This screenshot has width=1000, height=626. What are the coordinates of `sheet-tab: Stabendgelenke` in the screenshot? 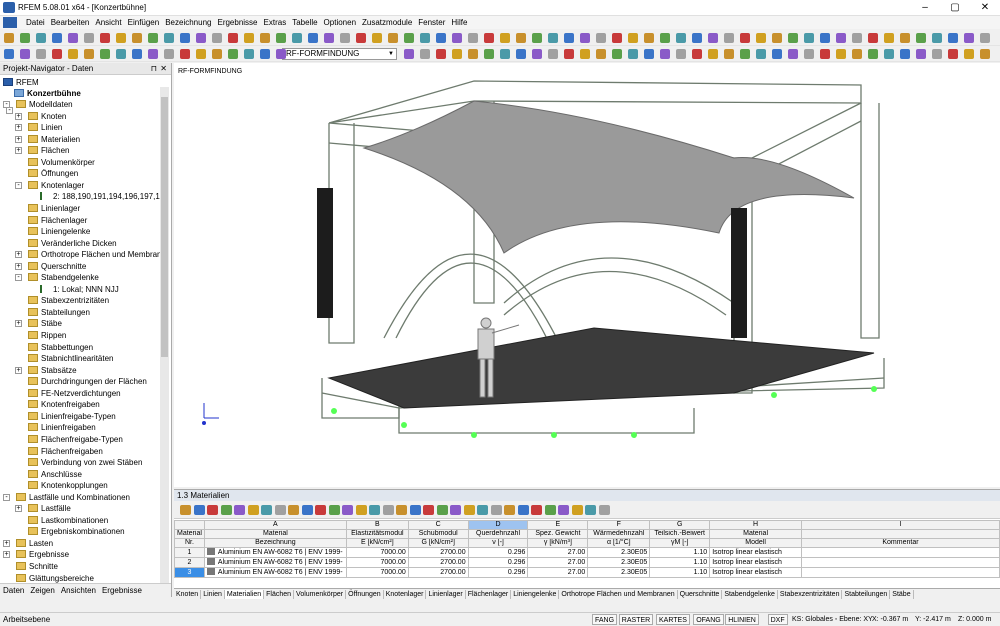 It's located at (750, 594).